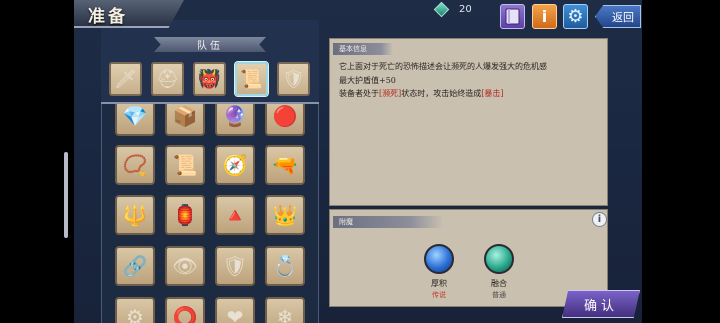  I want to click on inventory-item: 👑, so click(285, 215).